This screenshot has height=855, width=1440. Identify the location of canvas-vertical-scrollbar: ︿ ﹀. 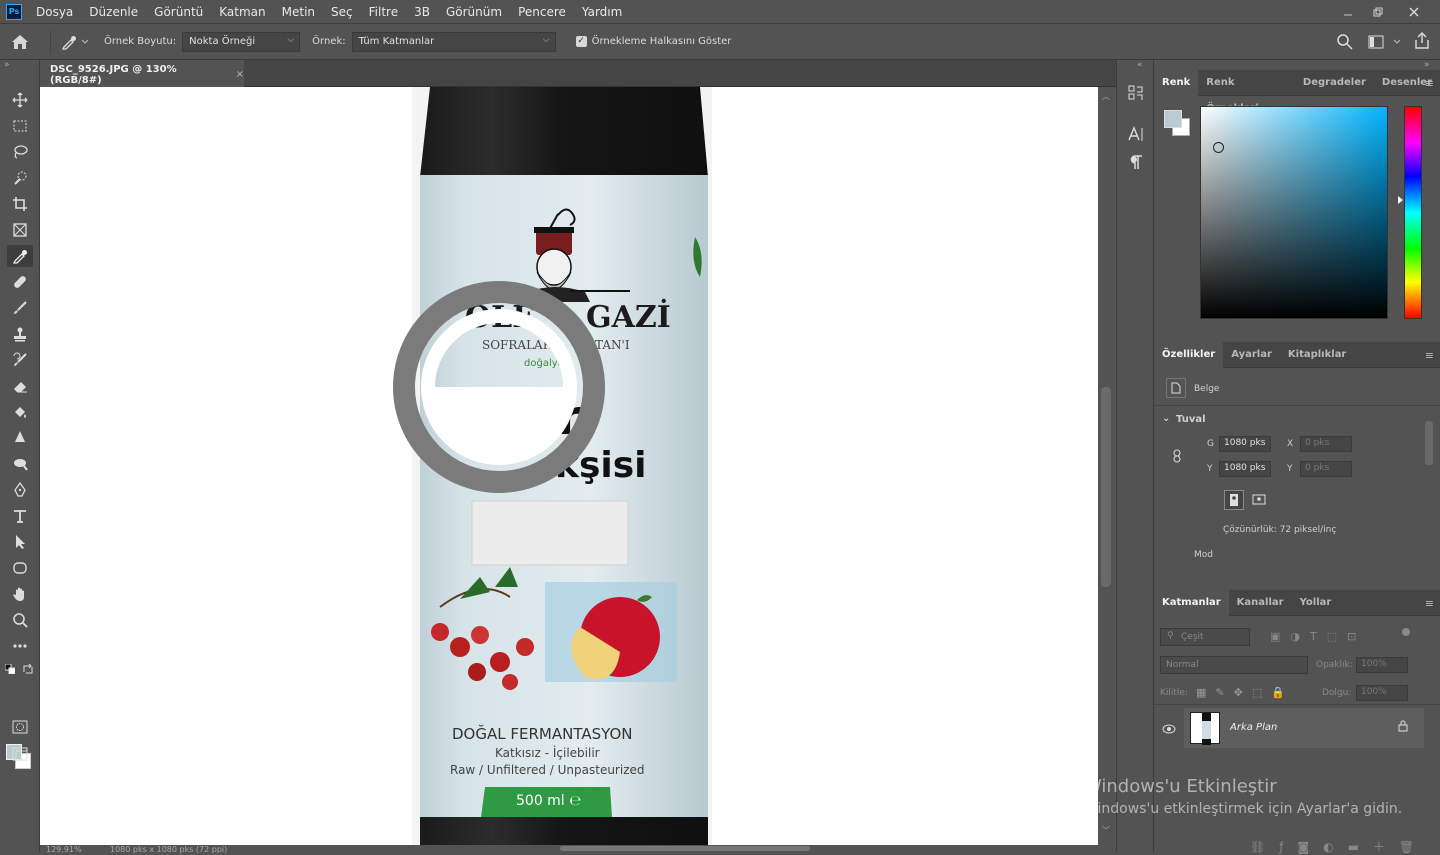
(1106, 466).